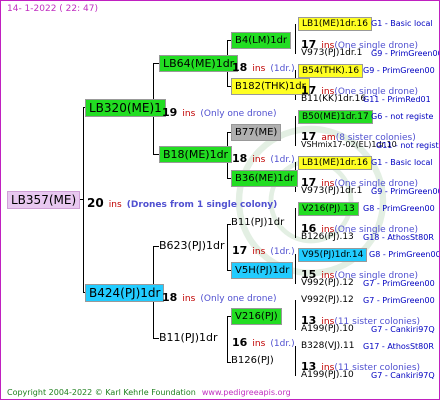  Describe the element at coordinates (189, 299) in the screenshot. I see `gen1-ins-2: ins` at that location.